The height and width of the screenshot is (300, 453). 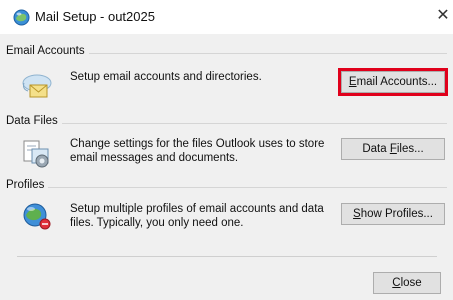 What do you see at coordinates (226, 123) in the screenshot?
I see `group-divider-data-files` at bounding box center [226, 123].